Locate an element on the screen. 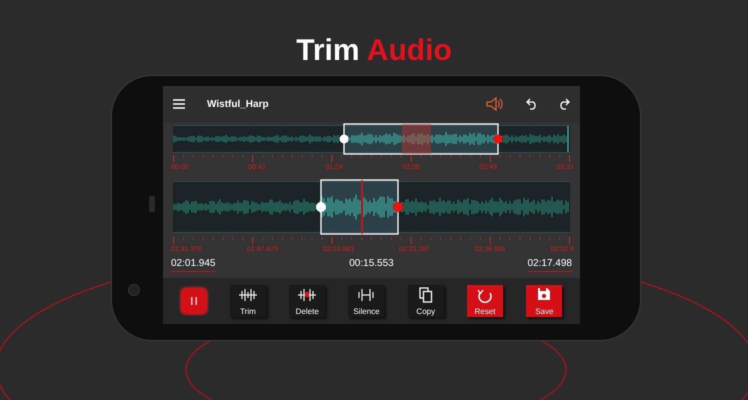 This screenshot has height=400, width=748. waveform-delete-icon is located at coordinates (307, 295).